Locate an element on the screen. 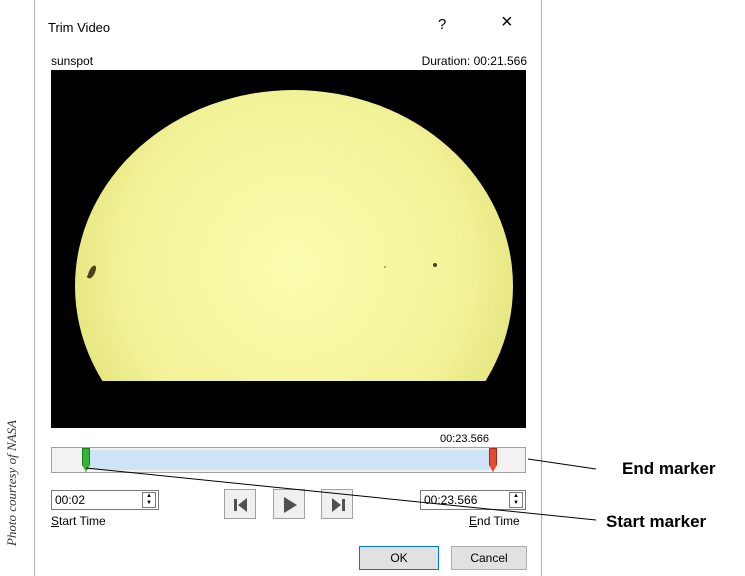 The height and width of the screenshot is (576, 745). callout-lines is located at coordinates (341, 489).